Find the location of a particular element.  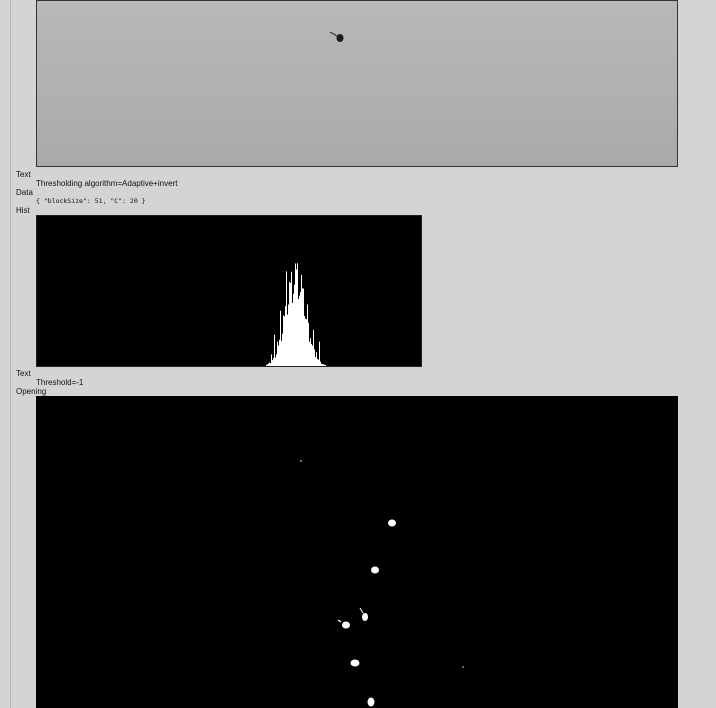

opening-canvas is located at coordinates (382, 583).